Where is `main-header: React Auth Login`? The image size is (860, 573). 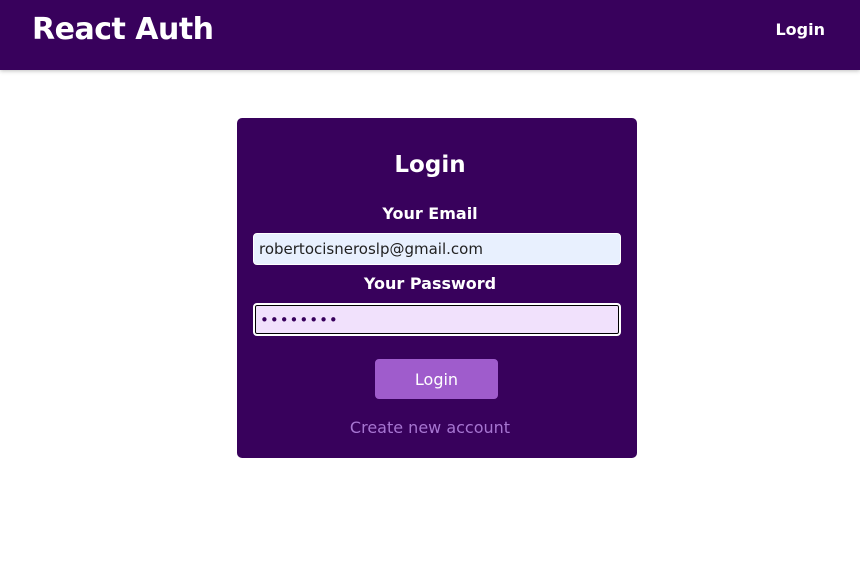 main-header: React Auth Login is located at coordinates (430, 35).